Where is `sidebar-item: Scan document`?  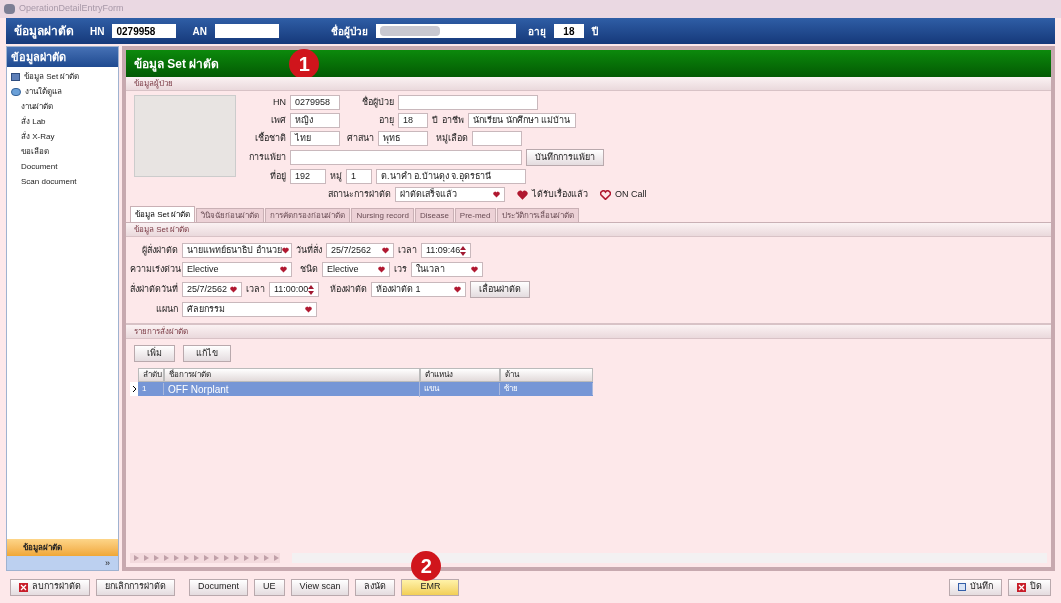 sidebar-item: Scan document is located at coordinates (62, 182).